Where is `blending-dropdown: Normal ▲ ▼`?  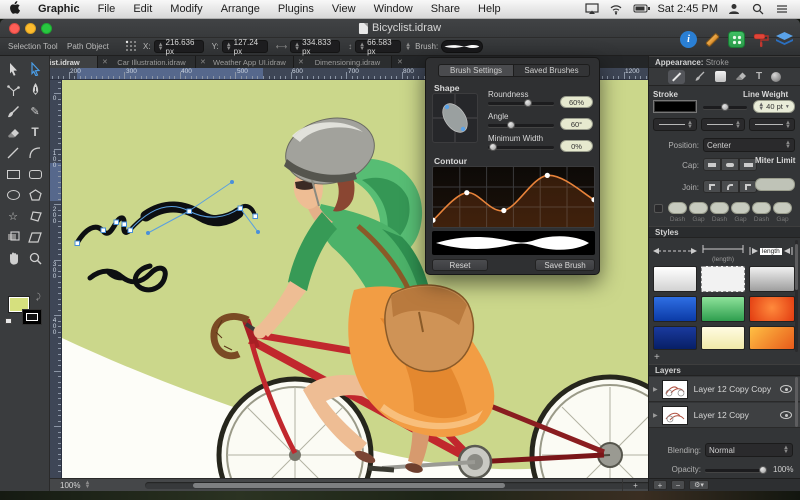 blending-dropdown: Normal ▲ ▼ is located at coordinates (749, 450).